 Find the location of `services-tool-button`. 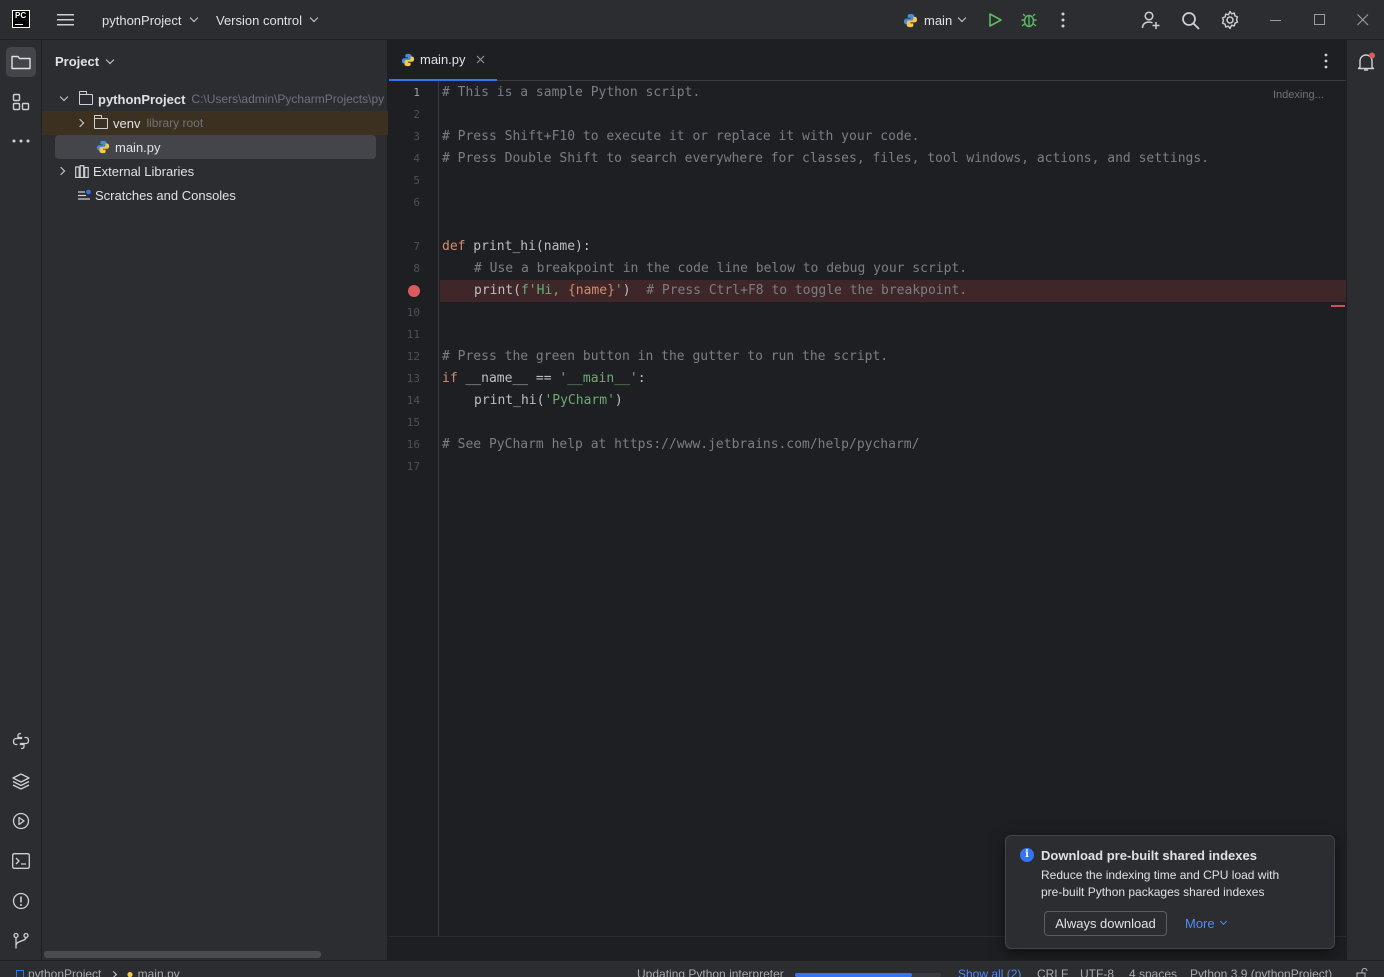

services-tool-button is located at coordinates (21, 821).